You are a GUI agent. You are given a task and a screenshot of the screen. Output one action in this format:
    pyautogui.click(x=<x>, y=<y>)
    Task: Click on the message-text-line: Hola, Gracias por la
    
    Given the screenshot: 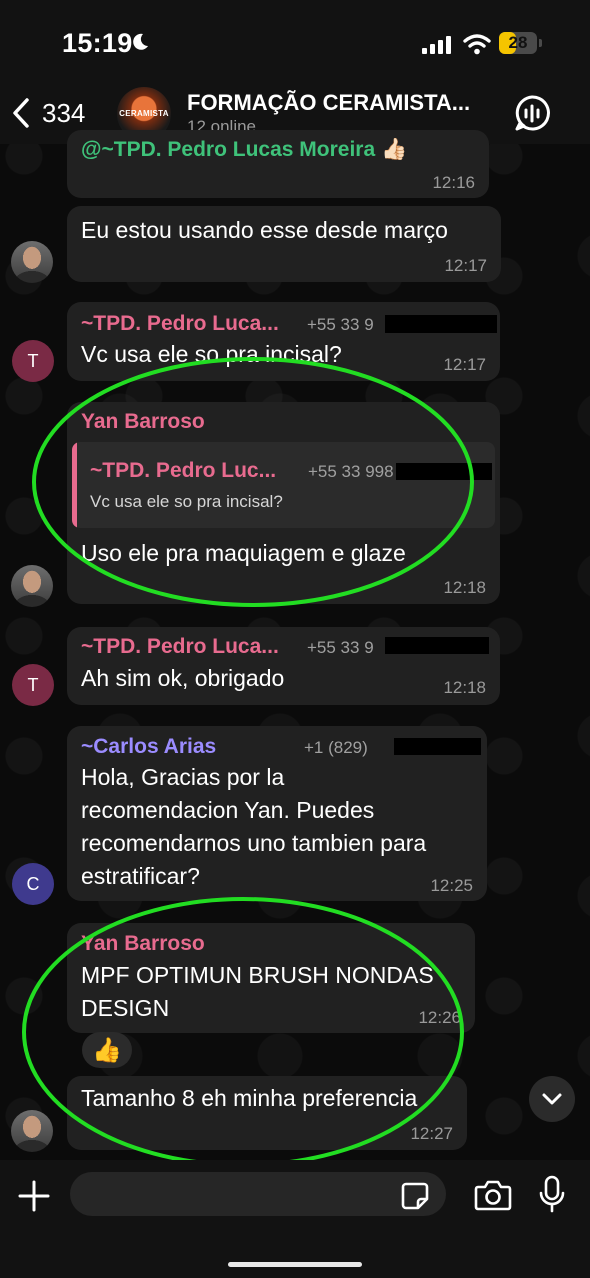 What is the action you would take?
    pyautogui.click(x=183, y=777)
    